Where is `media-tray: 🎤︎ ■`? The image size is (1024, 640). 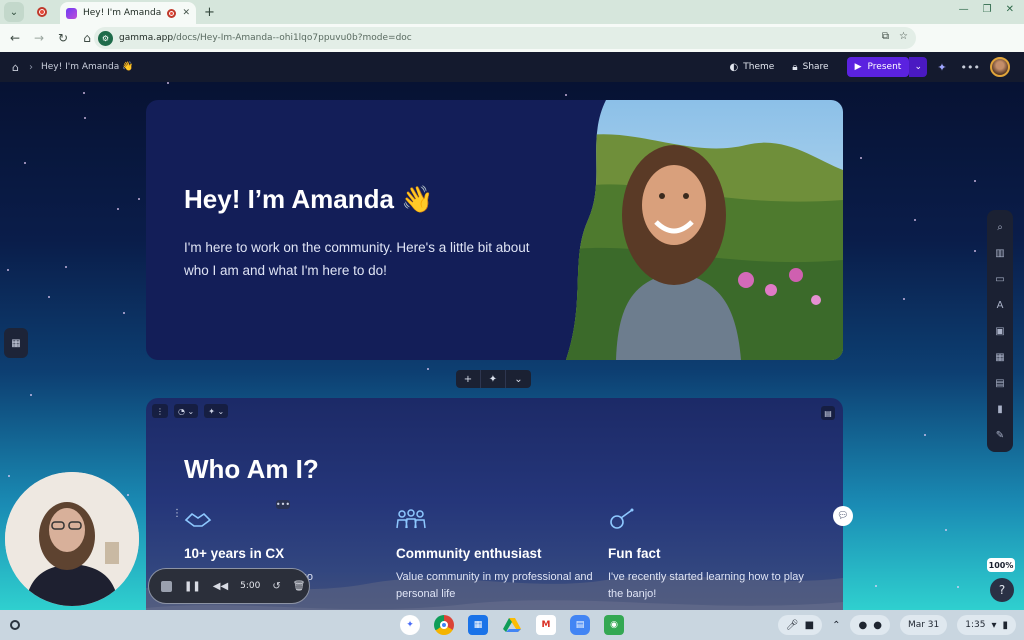
media-tray: 🎤︎ ■ is located at coordinates (800, 625).